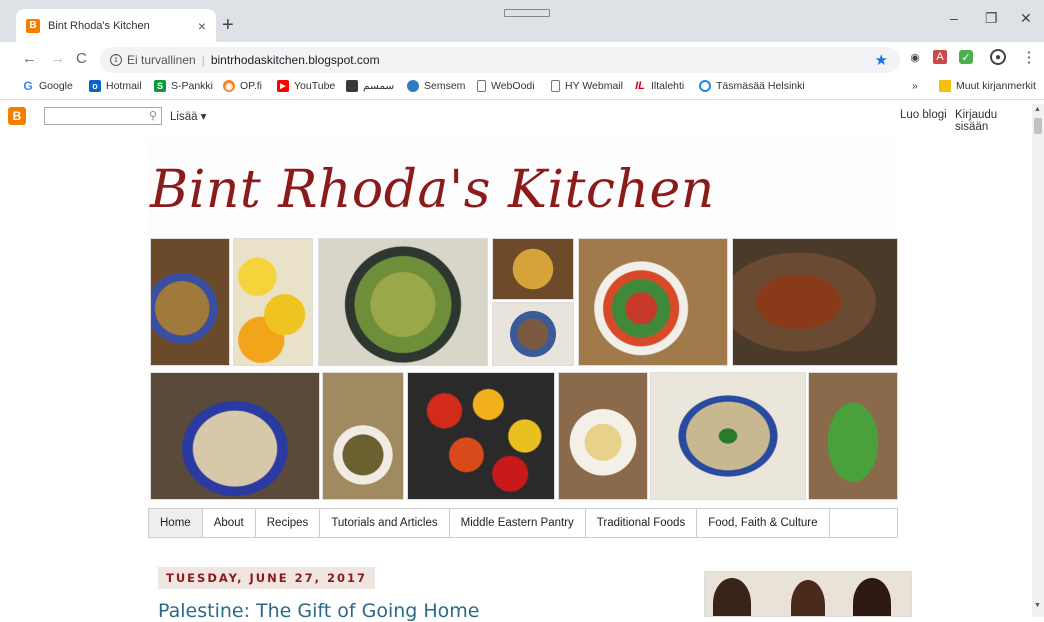 This screenshot has height=622, width=1044. Describe the element at coordinates (183, 86) in the screenshot. I see `bookmark-spankki: S S-Pankki` at that location.